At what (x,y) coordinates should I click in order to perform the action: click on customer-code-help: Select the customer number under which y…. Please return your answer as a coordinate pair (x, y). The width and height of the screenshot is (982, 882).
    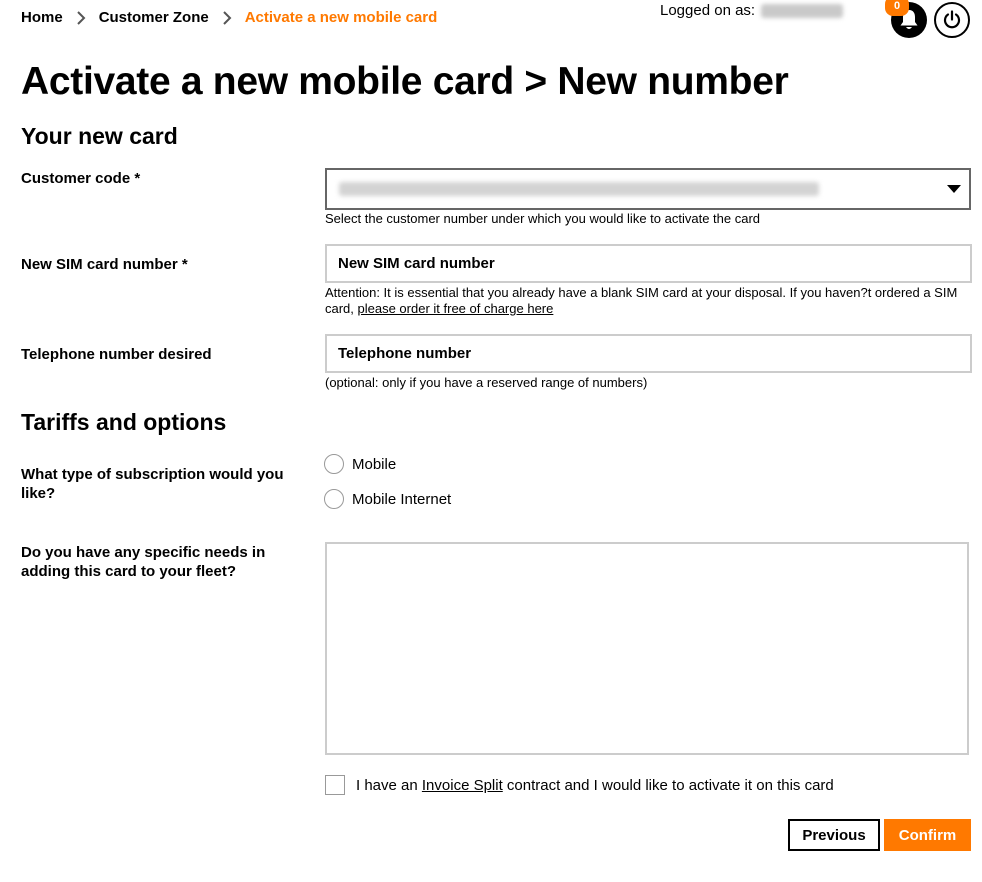
    Looking at the image, I should click on (543, 218).